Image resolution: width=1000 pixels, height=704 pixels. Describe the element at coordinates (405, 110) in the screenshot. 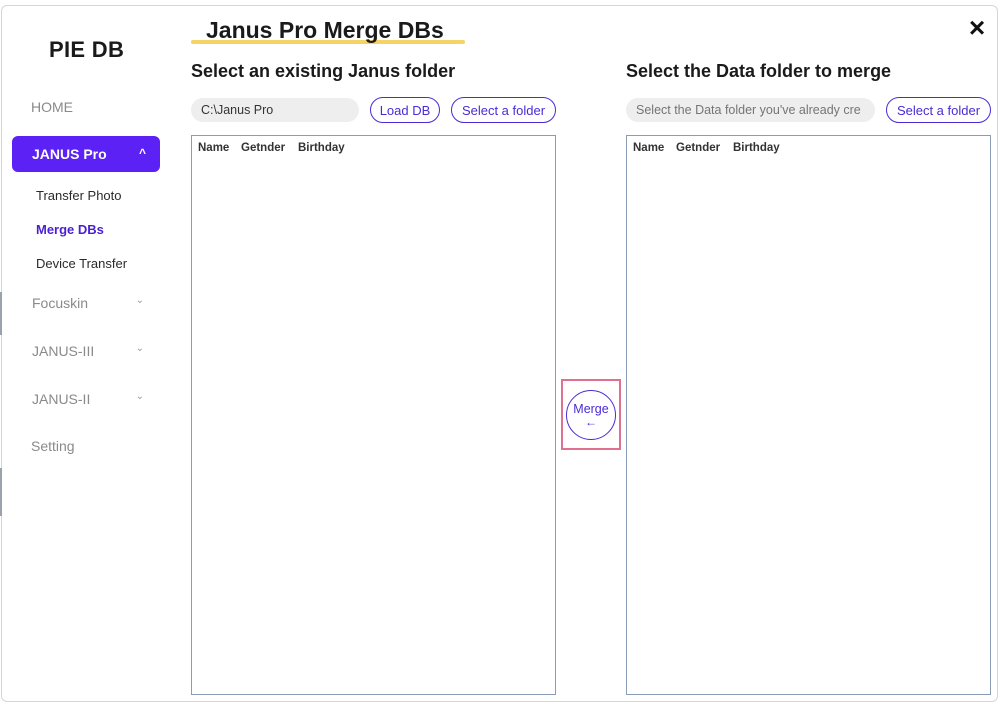

I see `load-db-button: Load DB` at that location.